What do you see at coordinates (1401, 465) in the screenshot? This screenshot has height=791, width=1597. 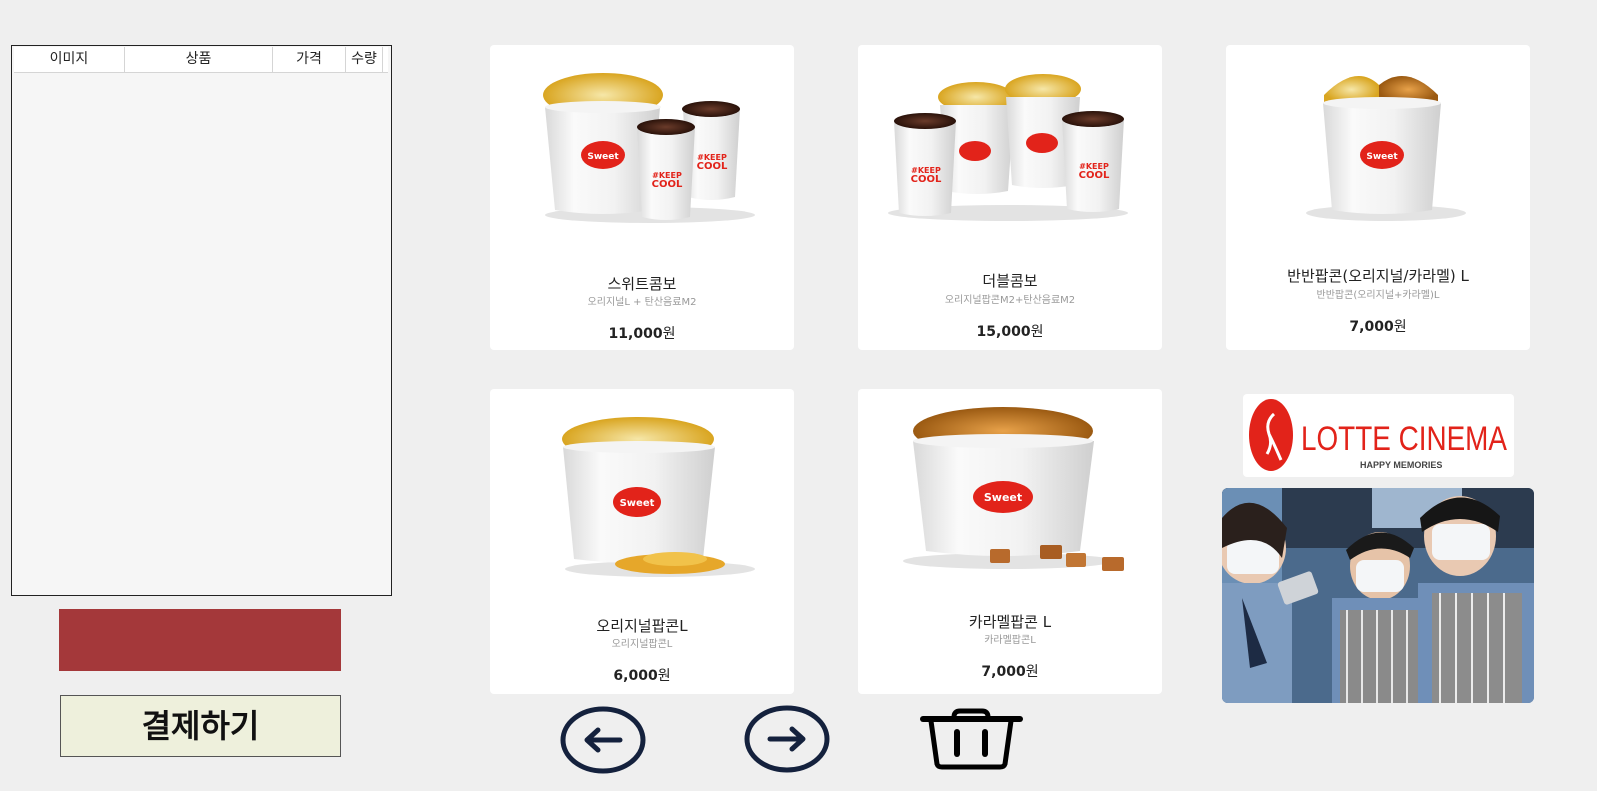 I see `svg-text: HAPPY MEMORIES` at bounding box center [1401, 465].